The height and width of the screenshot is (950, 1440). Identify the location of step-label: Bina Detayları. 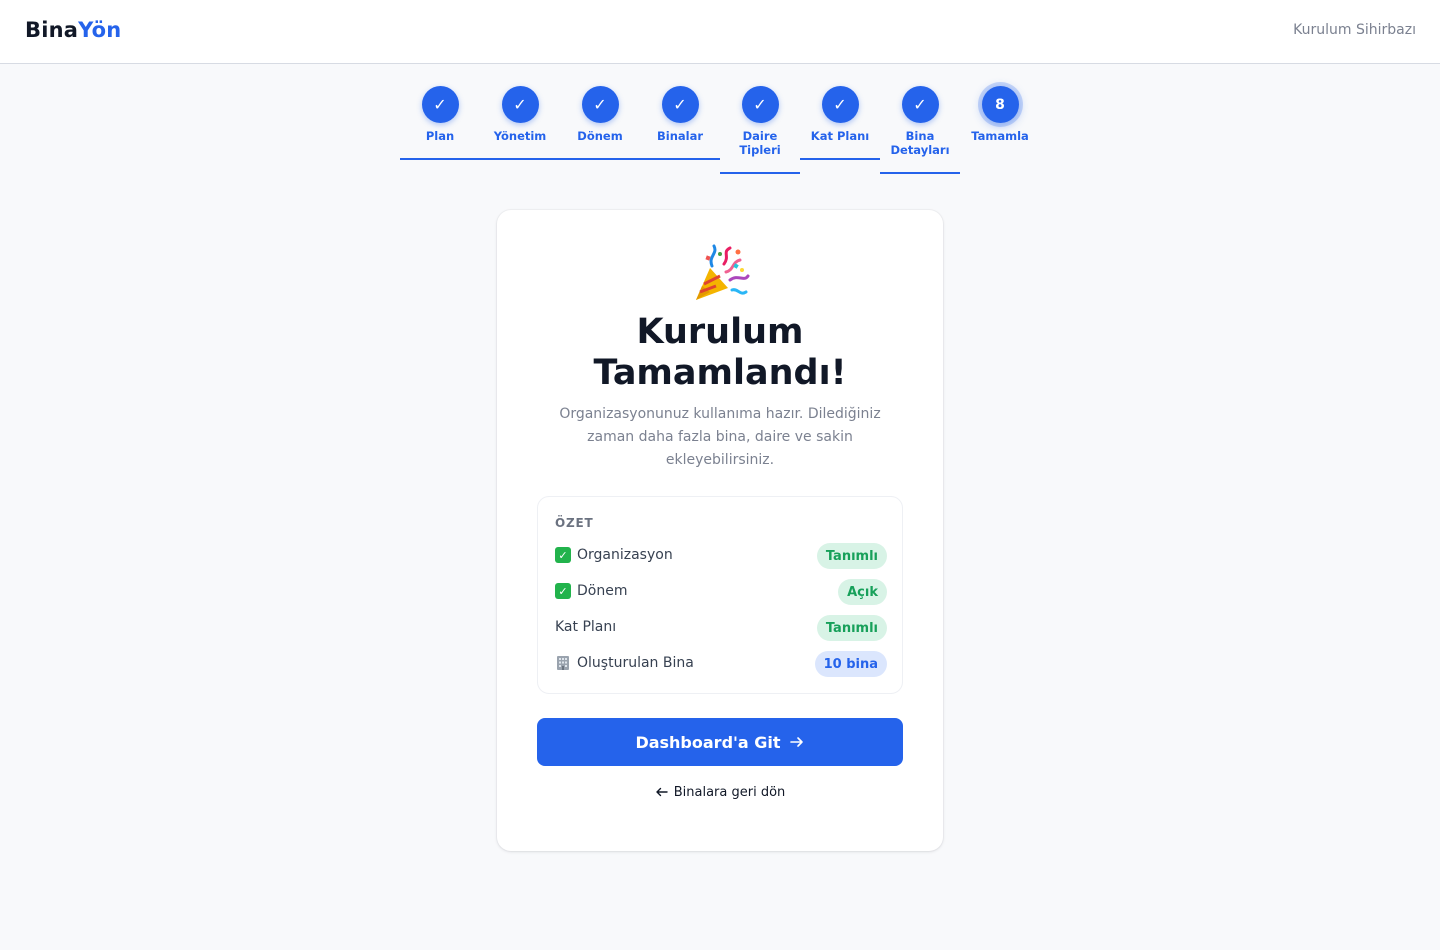
(920, 143).